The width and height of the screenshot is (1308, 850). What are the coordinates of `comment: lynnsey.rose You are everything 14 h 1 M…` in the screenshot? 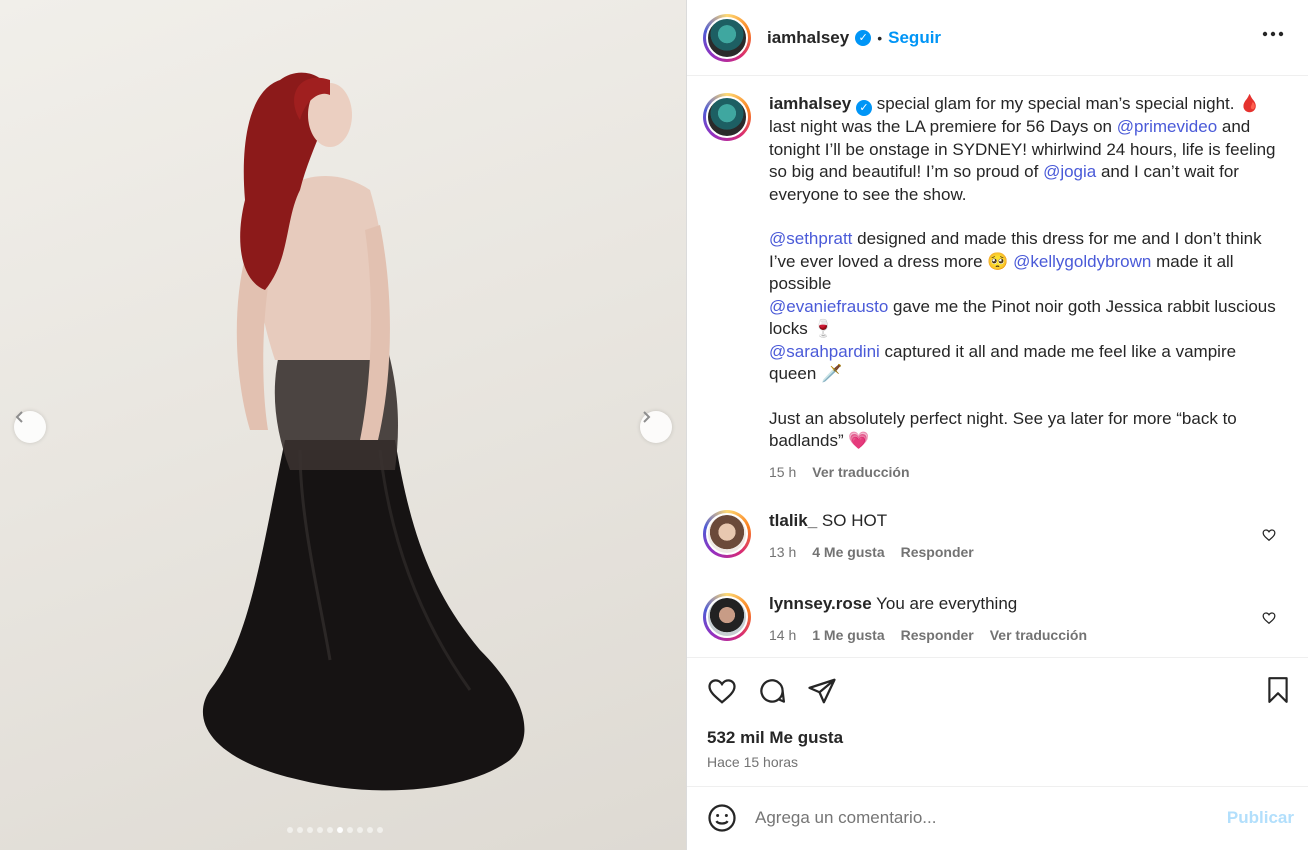 It's located at (997, 619).